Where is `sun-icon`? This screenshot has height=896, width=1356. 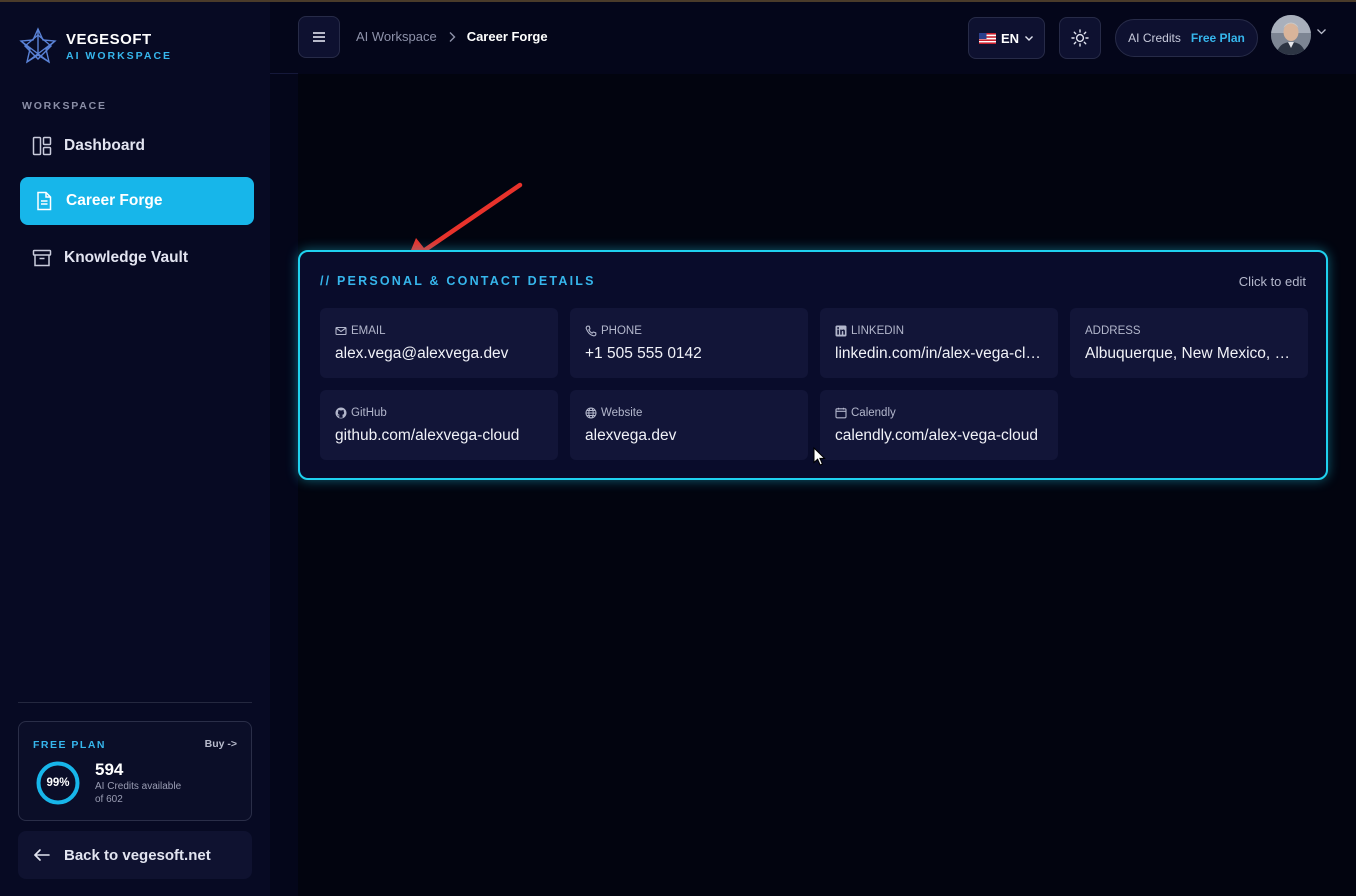
sun-icon is located at coordinates (1080, 38).